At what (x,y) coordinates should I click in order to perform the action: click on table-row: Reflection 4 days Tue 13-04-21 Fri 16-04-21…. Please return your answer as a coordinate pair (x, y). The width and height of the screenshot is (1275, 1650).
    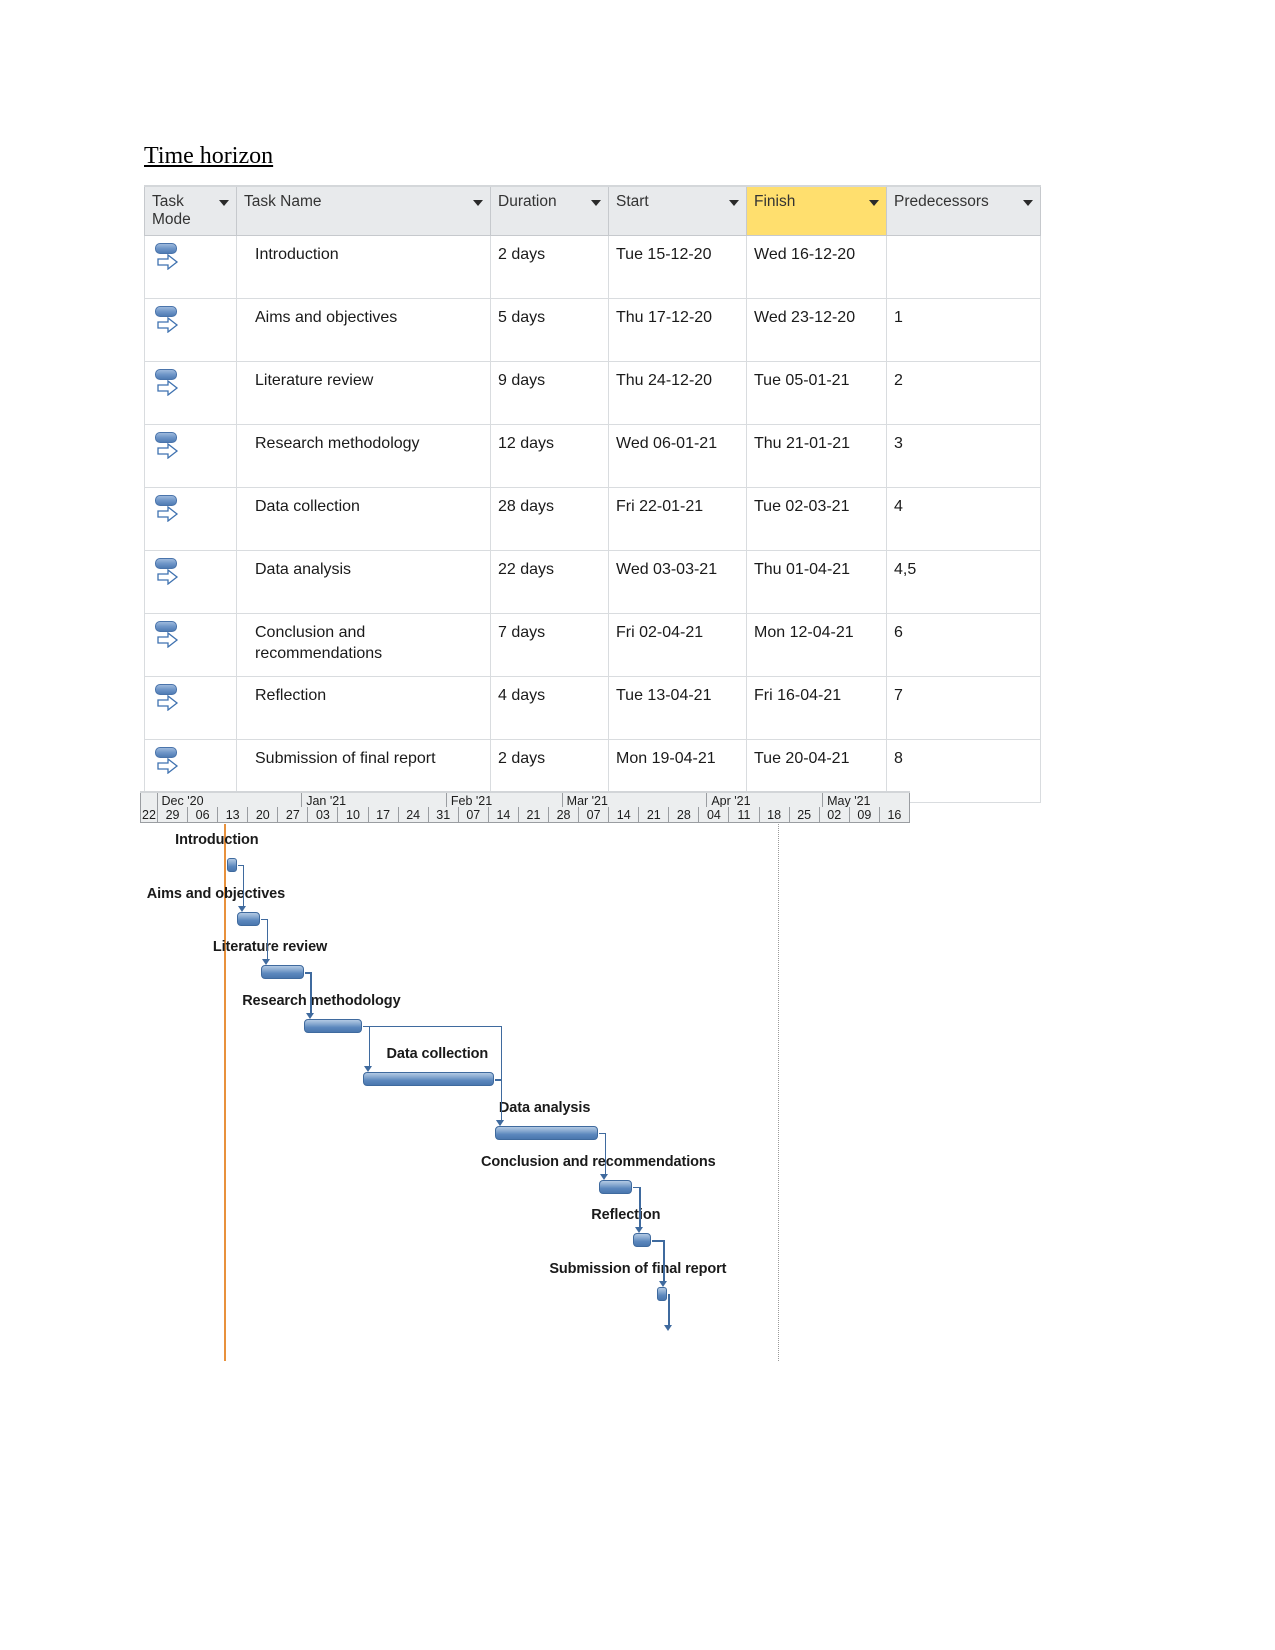
    Looking at the image, I should click on (592, 708).